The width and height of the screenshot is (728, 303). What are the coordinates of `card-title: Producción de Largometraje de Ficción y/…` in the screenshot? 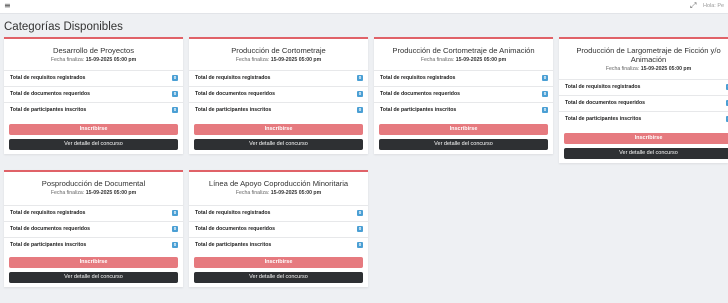 It's located at (648, 50).